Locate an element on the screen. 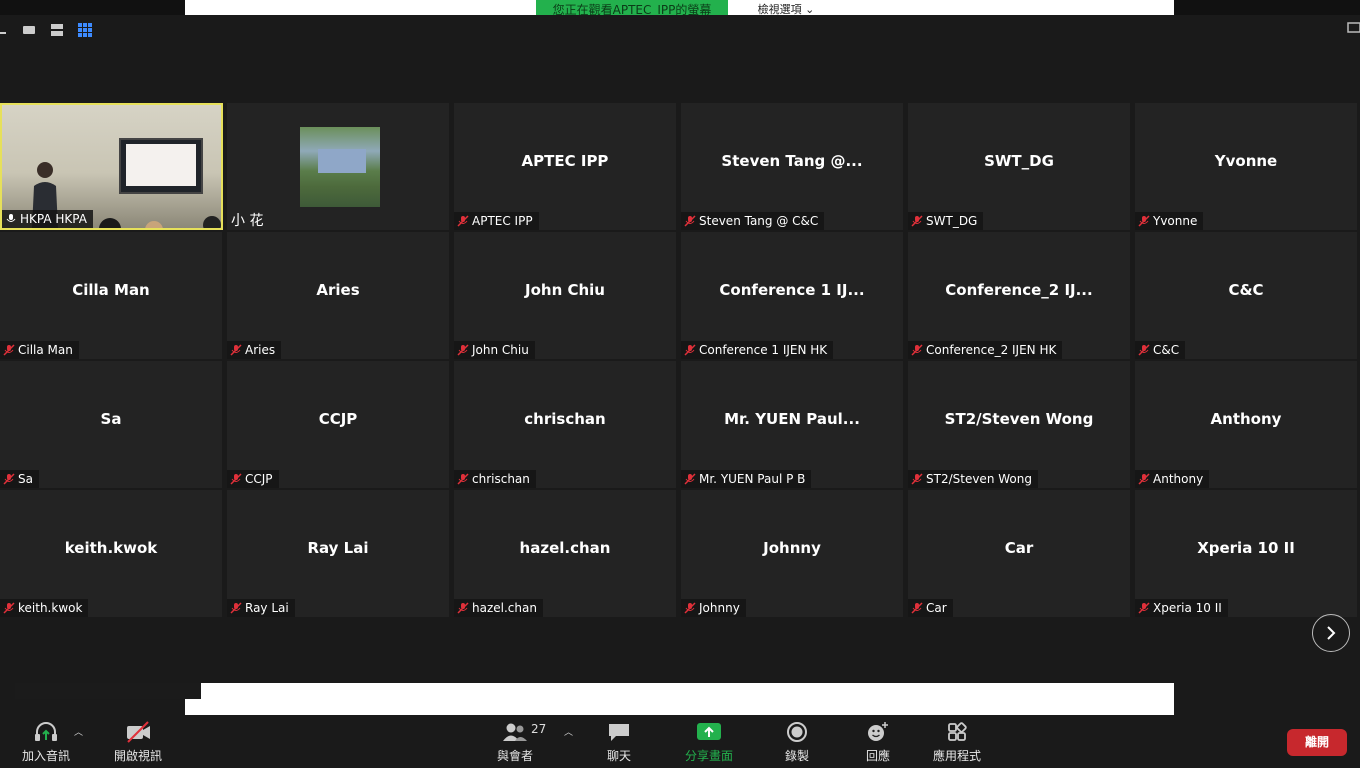 The height and width of the screenshot is (768, 1360). participant-name: 小 花 is located at coordinates (247, 221).